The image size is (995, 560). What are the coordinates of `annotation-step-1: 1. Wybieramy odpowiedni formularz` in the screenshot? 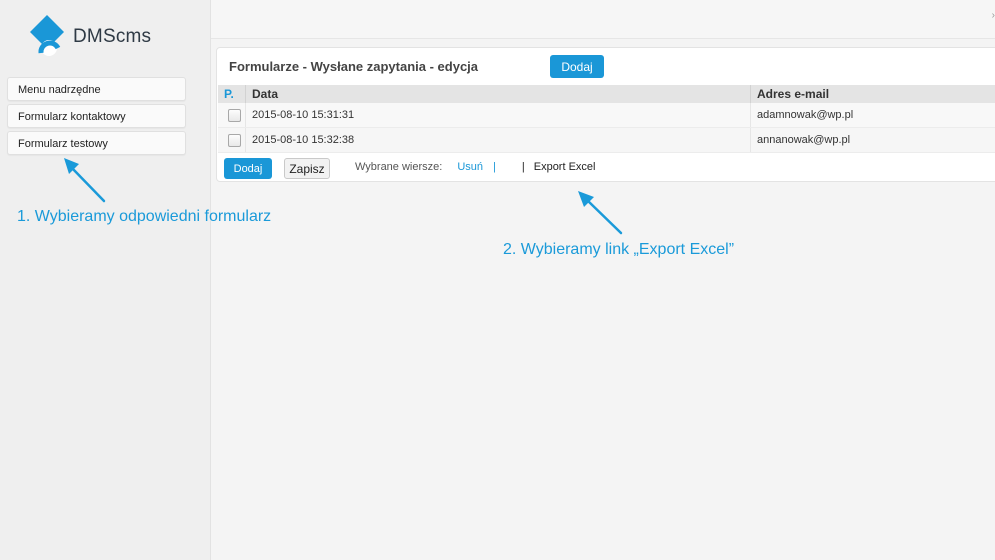 It's located at (144, 216).